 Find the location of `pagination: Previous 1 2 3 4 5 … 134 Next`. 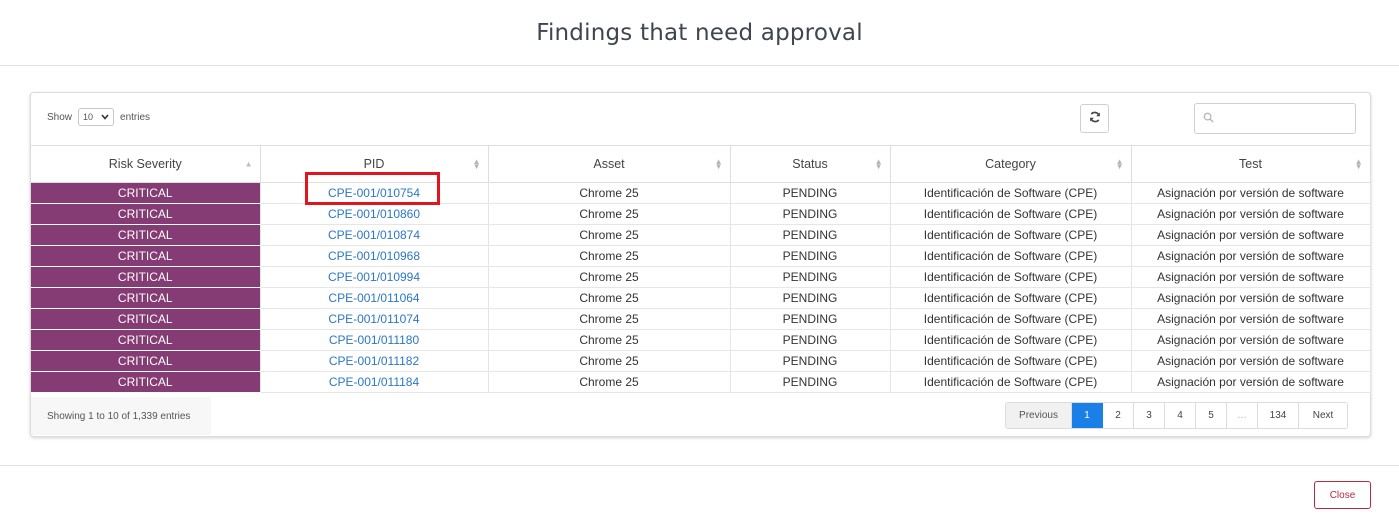

pagination: Previous 1 2 3 4 5 … 134 Next is located at coordinates (1176, 415).